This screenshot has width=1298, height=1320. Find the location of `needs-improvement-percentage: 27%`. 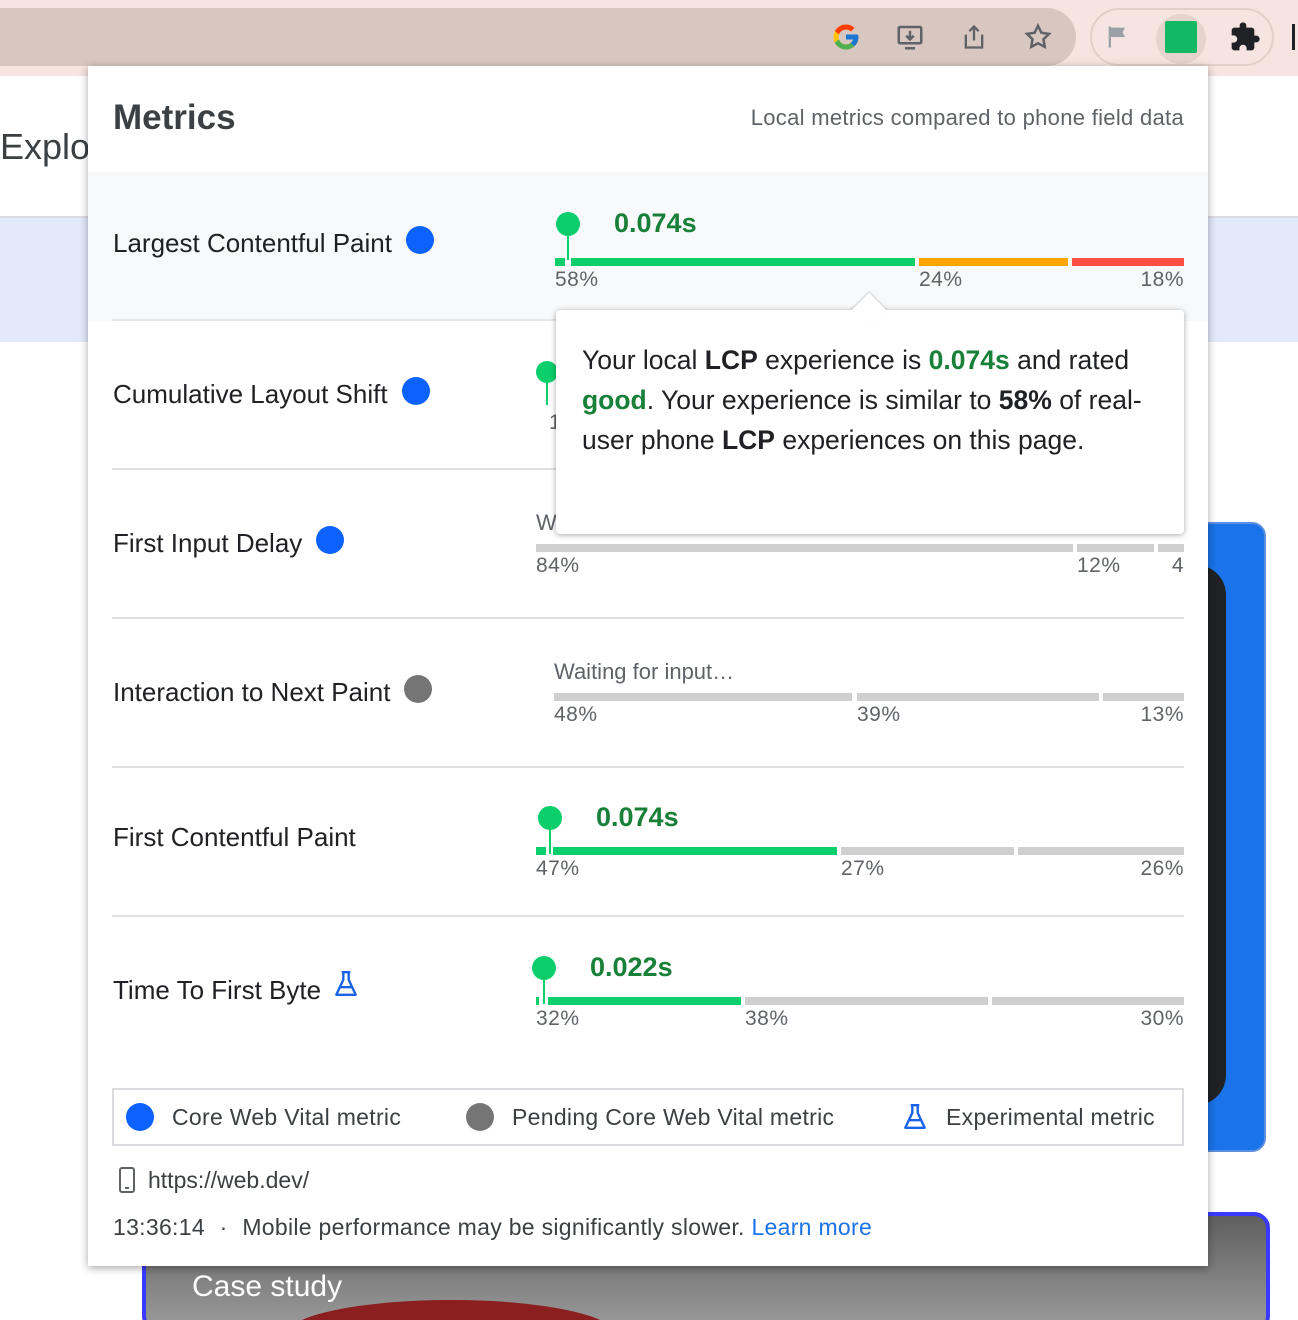

needs-improvement-percentage: 27% is located at coordinates (863, 868).